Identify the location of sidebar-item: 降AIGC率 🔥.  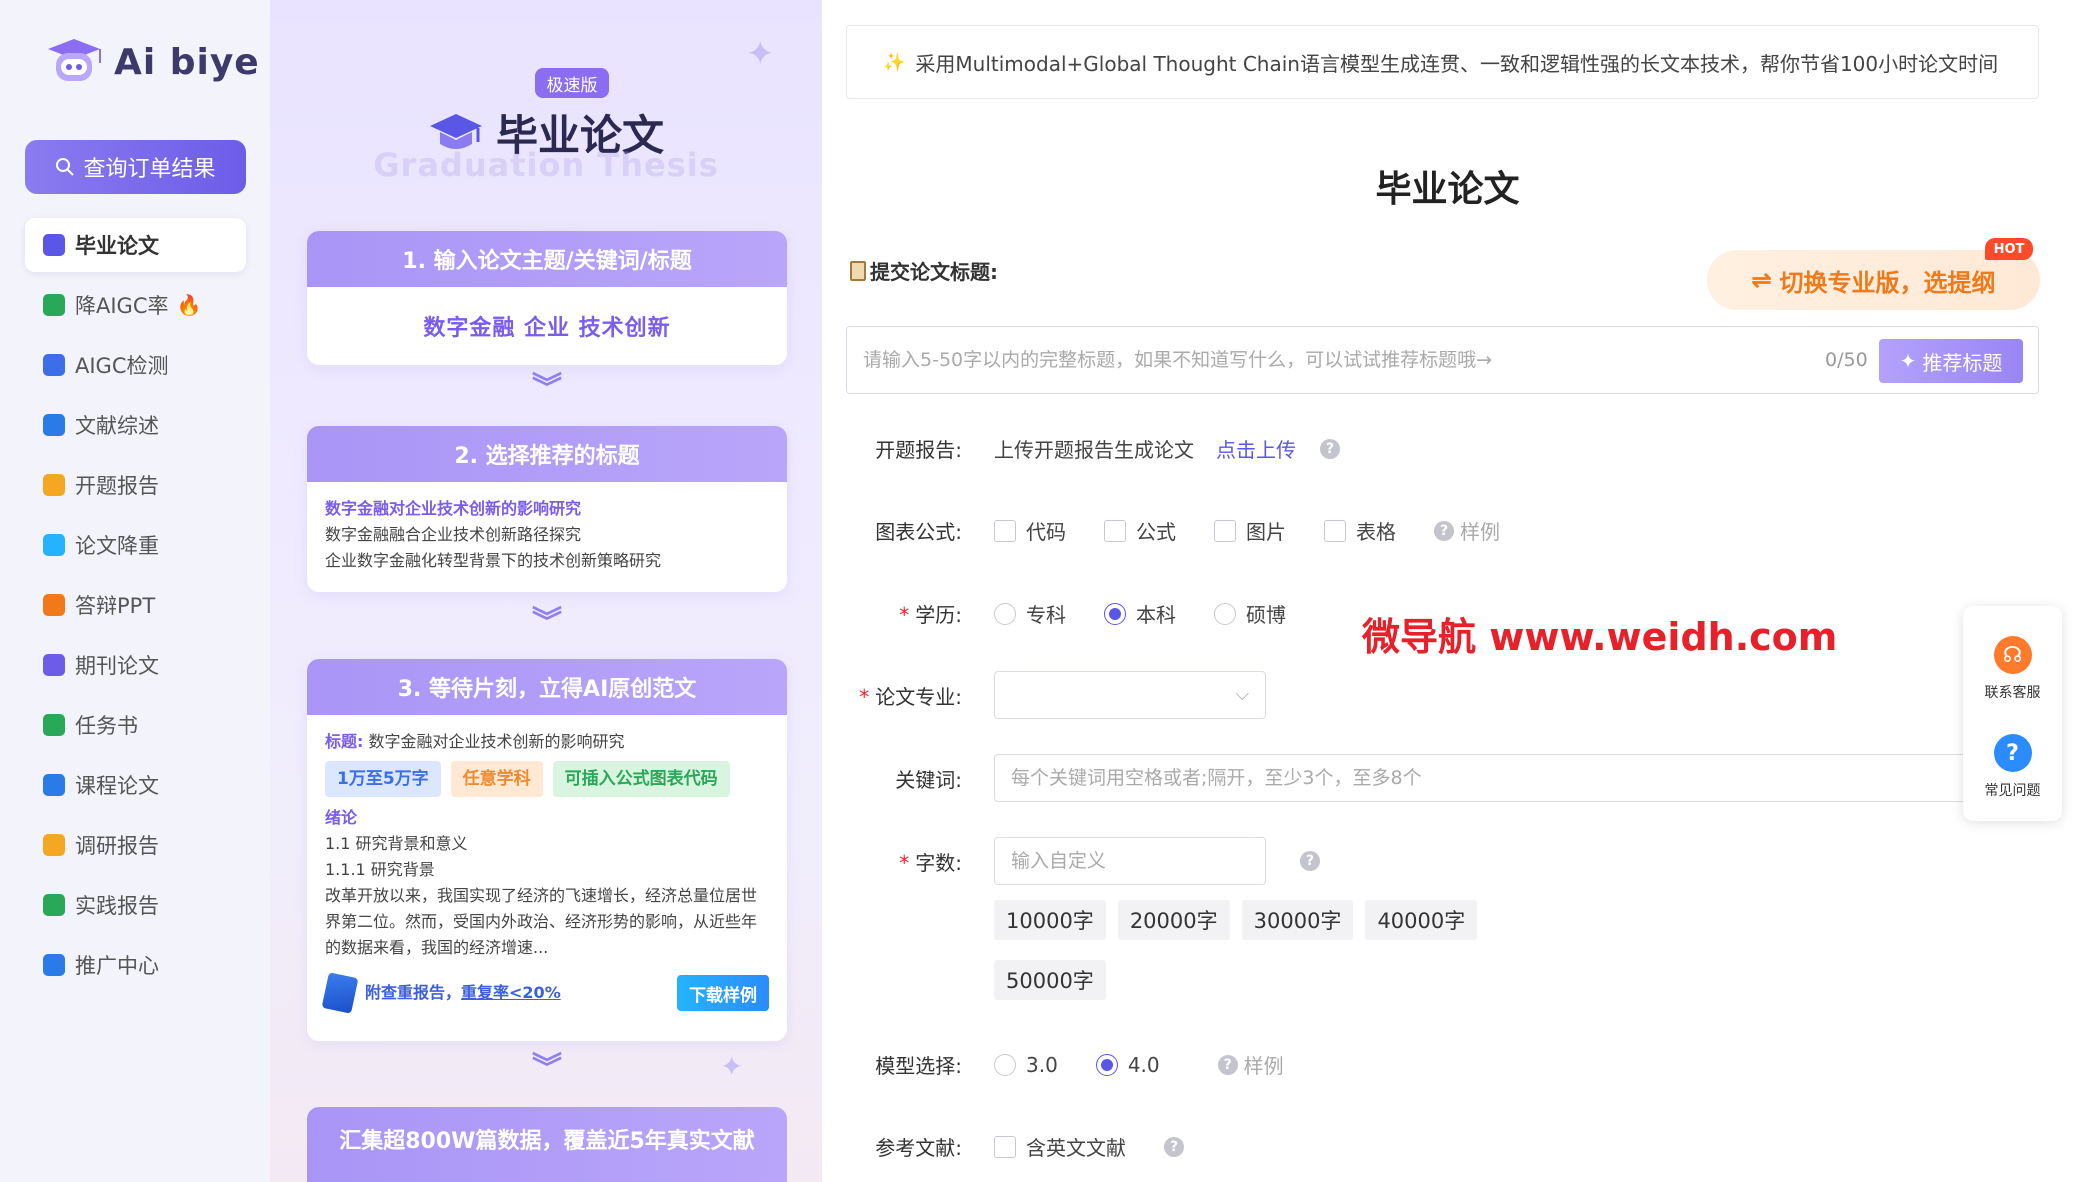
(135, 305).